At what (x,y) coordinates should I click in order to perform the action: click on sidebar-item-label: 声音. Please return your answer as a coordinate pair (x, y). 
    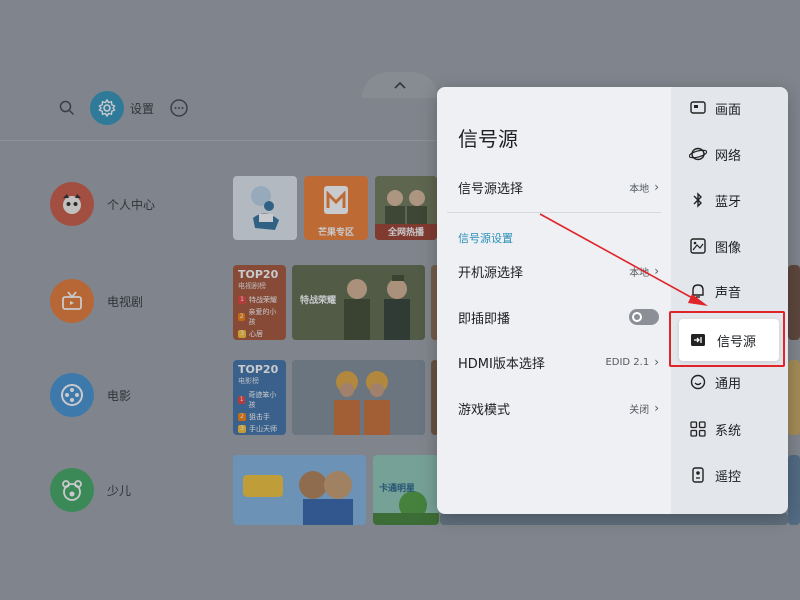
    Looking at the image, I should click on (728, 293).